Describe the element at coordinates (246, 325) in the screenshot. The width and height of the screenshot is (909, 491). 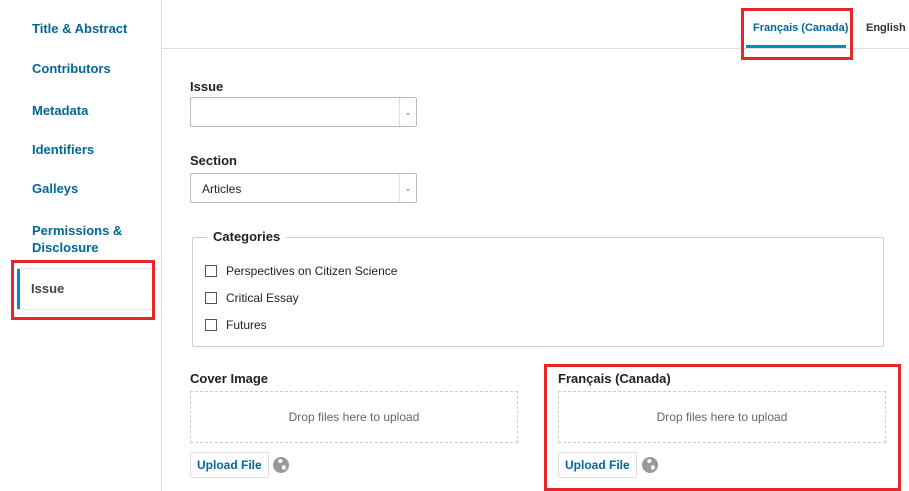
I see `category-label: Futures` at that location.